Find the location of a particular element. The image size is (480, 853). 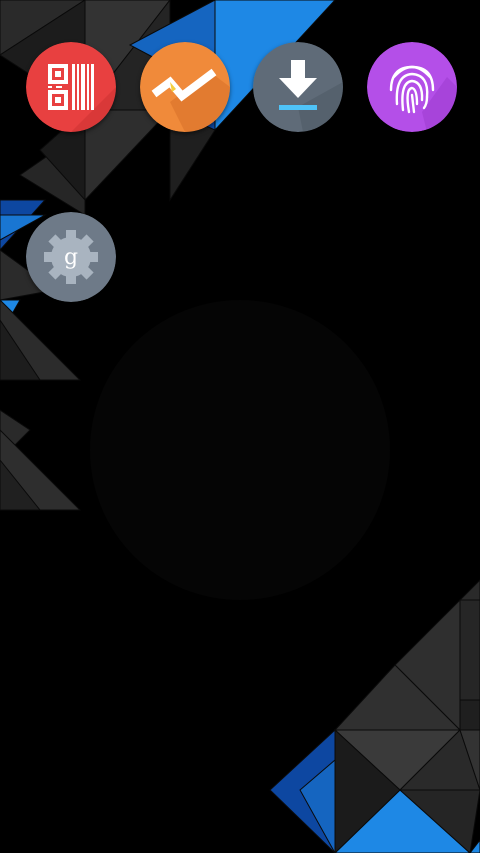

app-icon-downloads is located at coordinates (298, 87).